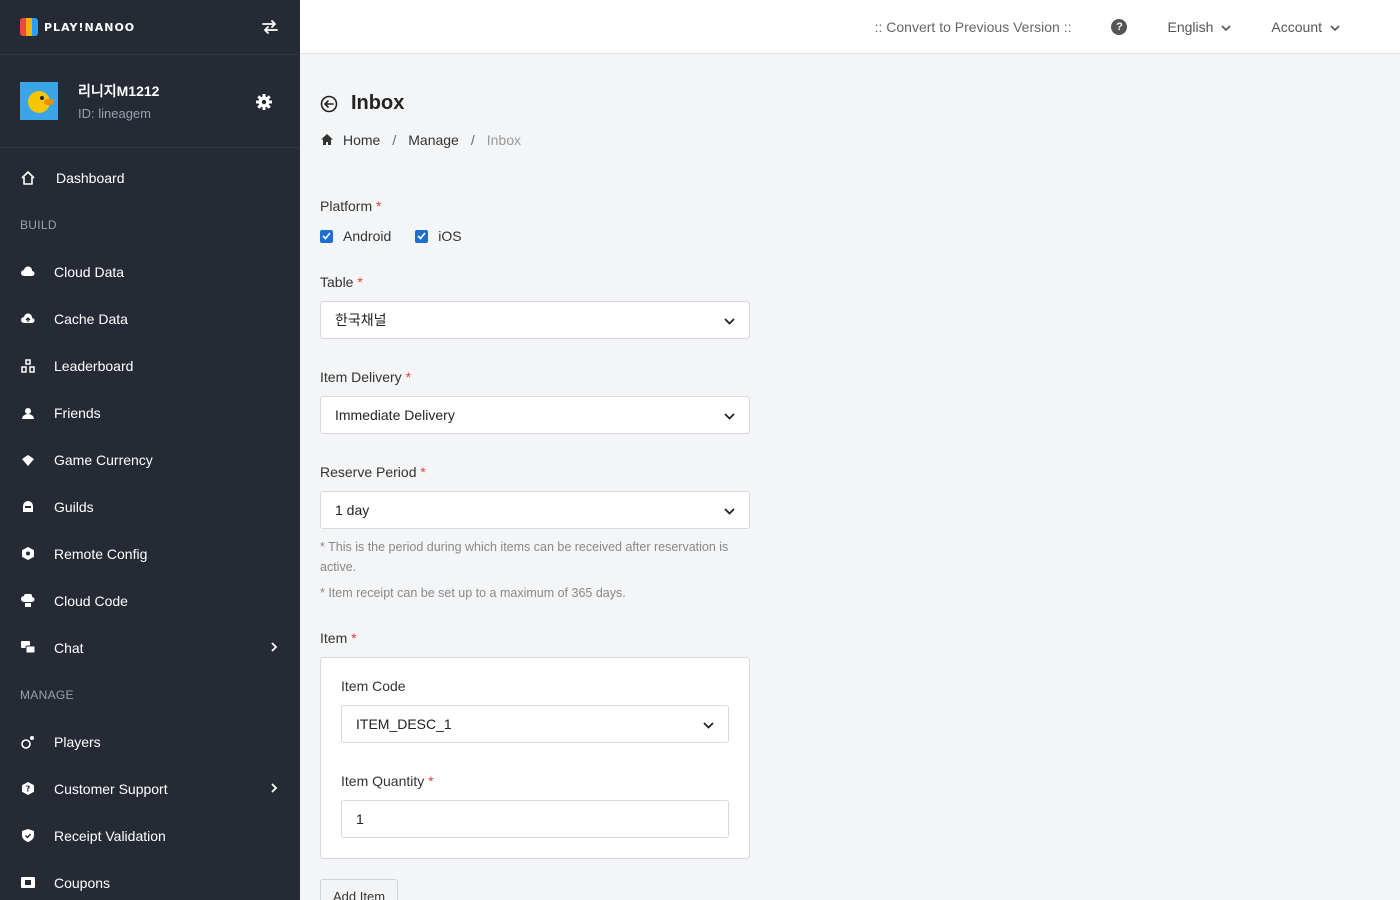  I want to click on sidebar-item-leaderboard: Leaderboard, so click(150, 365).